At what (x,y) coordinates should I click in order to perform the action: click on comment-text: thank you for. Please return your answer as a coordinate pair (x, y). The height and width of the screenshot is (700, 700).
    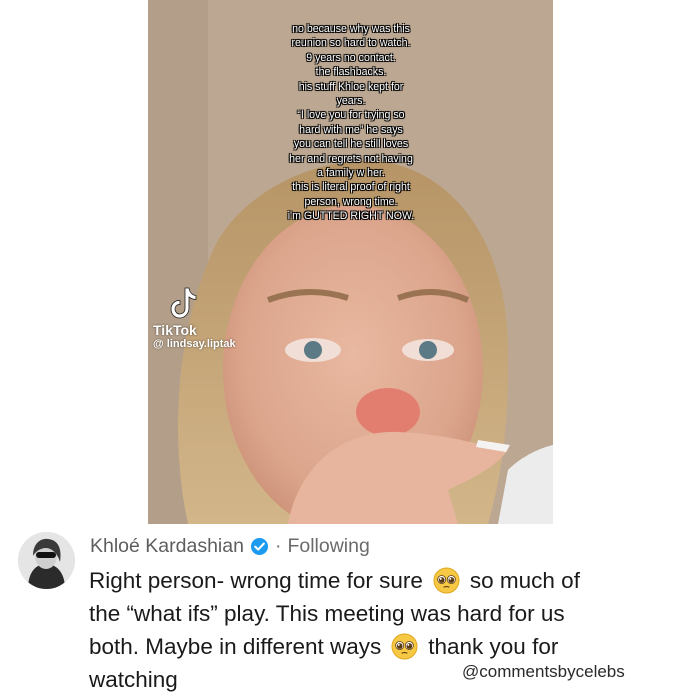
    Looking at the image, I should click on (493, 646).